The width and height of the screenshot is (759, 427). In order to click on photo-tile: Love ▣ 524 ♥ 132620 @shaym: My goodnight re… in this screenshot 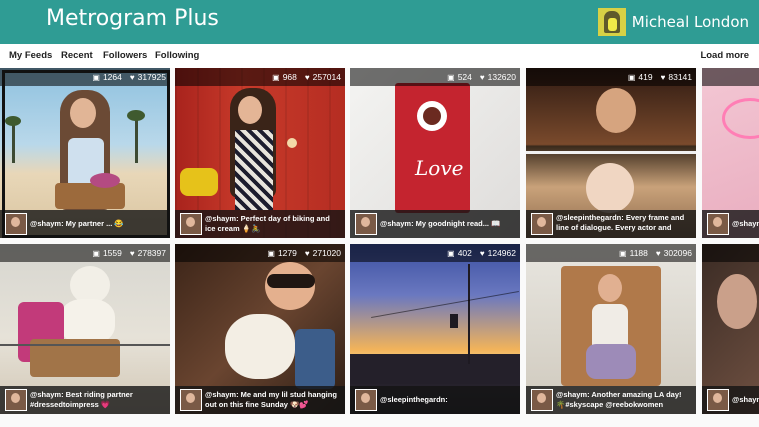, I will do `click(435, 153)`.